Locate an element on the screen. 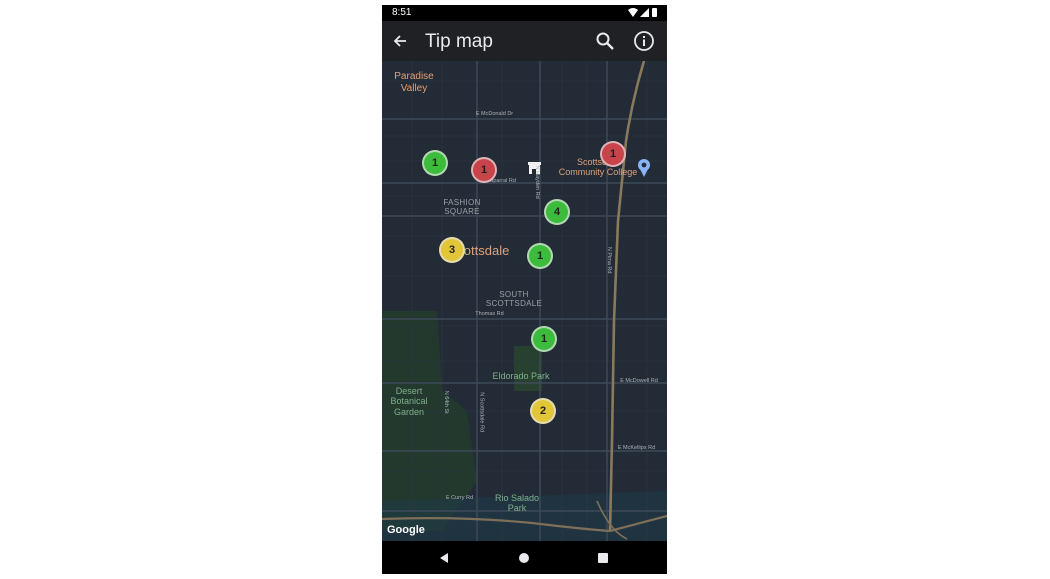 Image resolution: width=1050 pixels, height=579 pixels. tip-cluster-marker: 2 is located at coordinates (543, 411).